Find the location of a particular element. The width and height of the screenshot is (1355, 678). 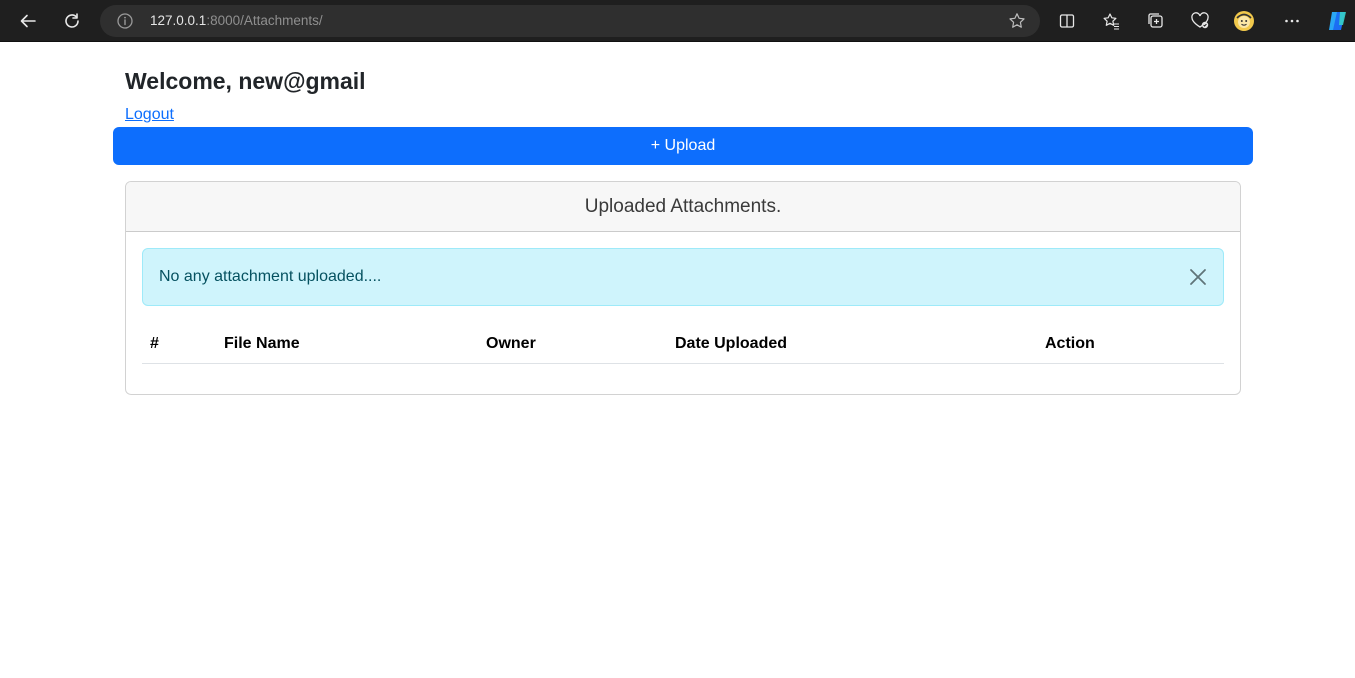

url-text: 127.0.0.1:8000/Attachments/ is located at coordinates (236, 20).